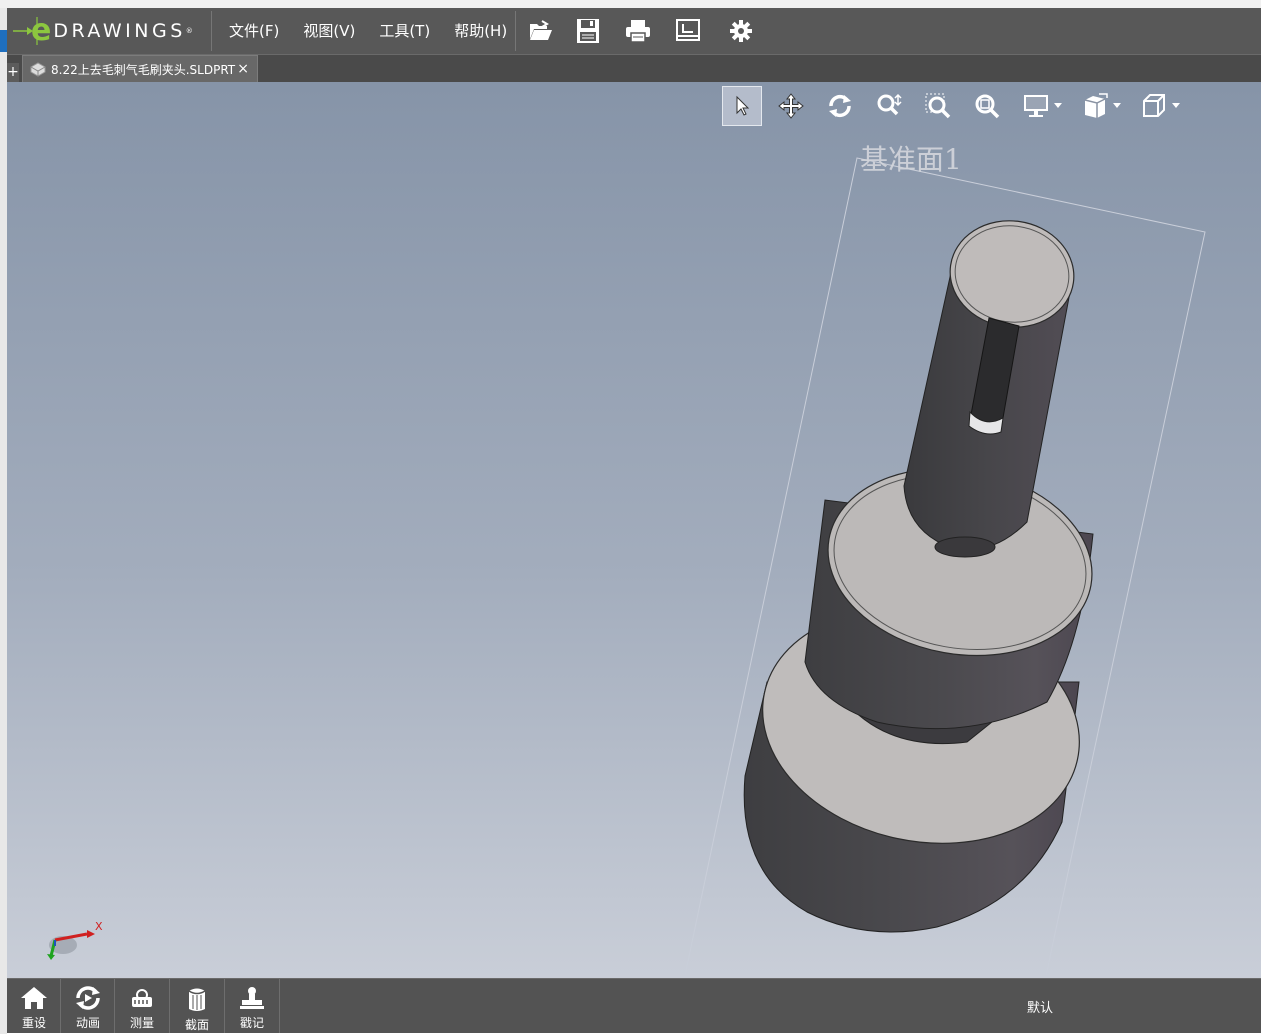  I want to click on measure-icon, so click(142, 998).